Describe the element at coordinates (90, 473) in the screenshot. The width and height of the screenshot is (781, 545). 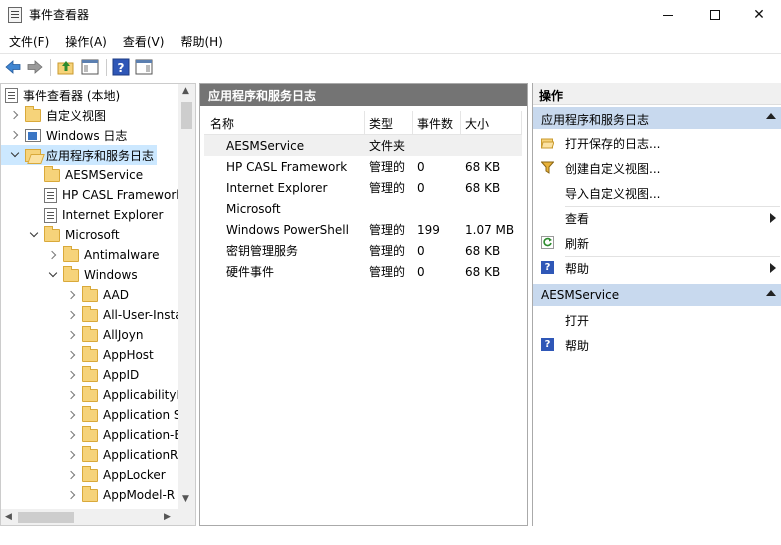
I see `folder-icon` at that location.